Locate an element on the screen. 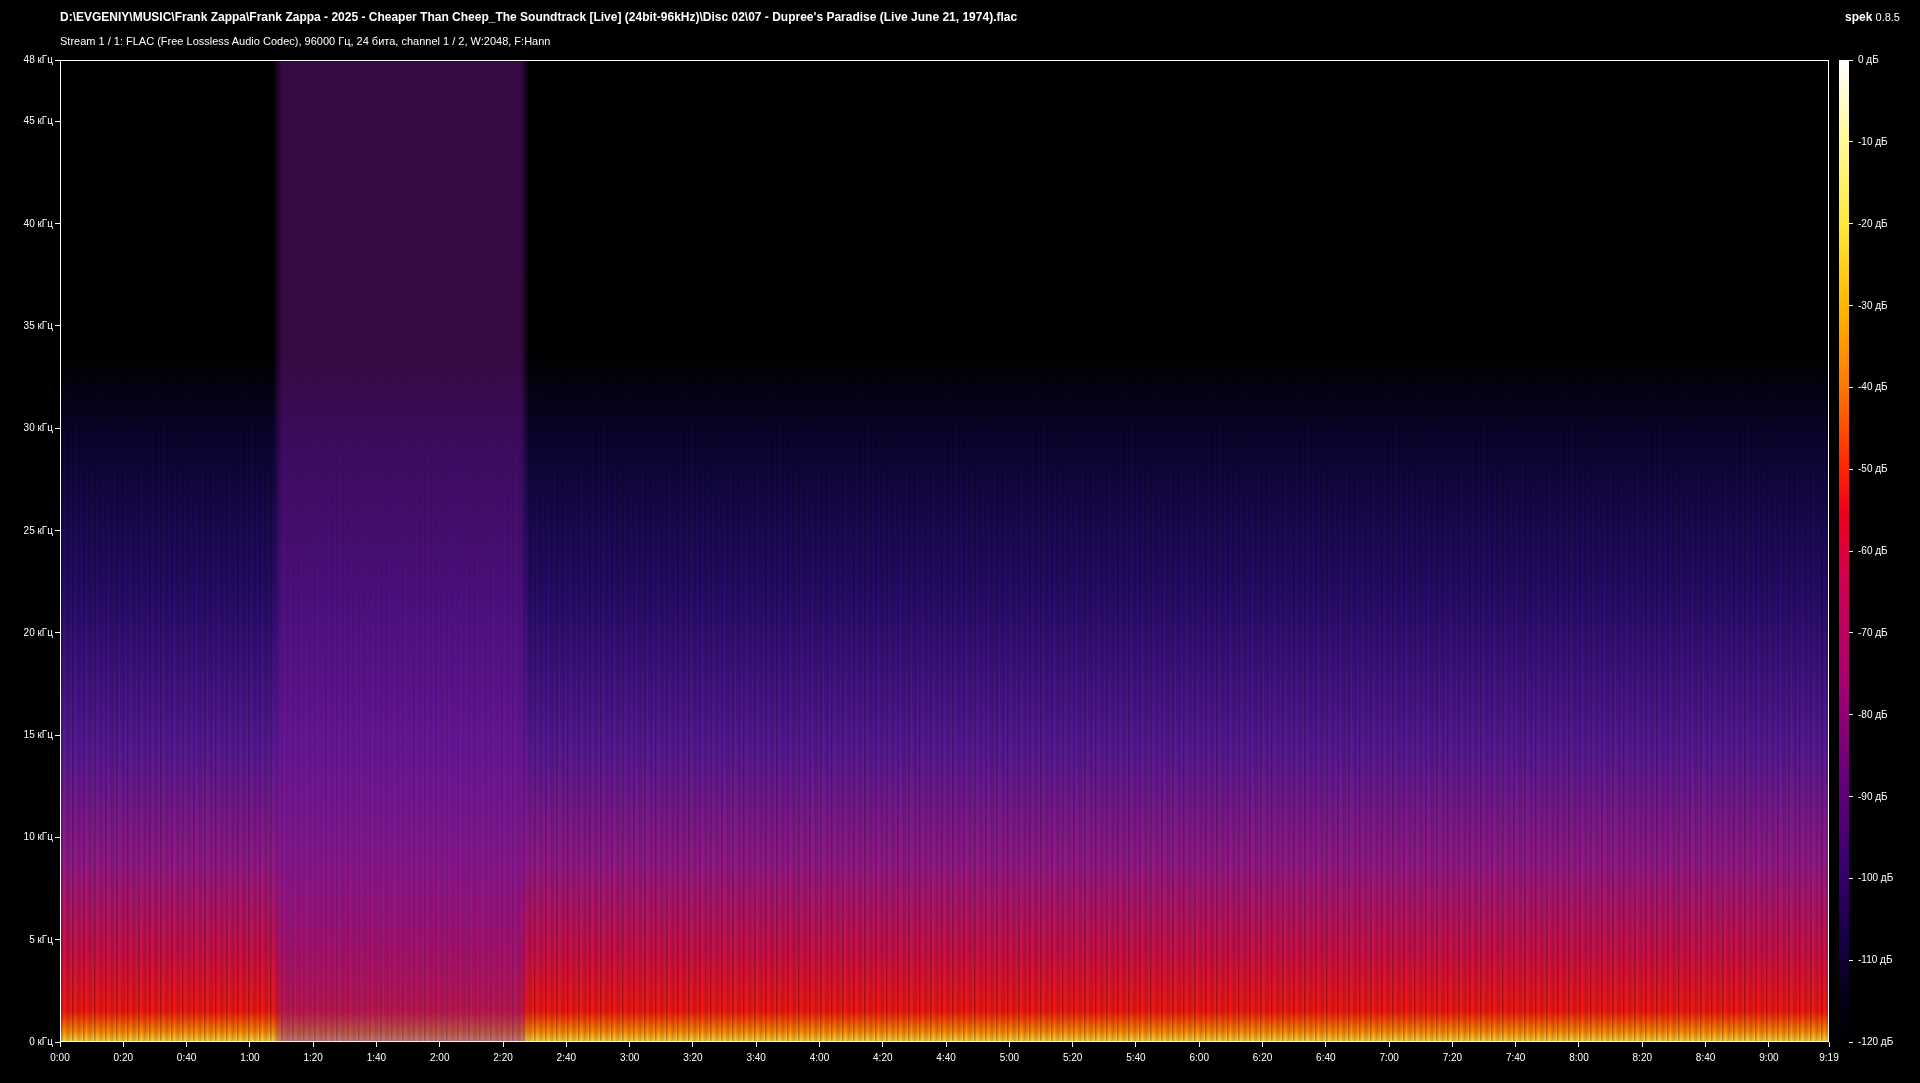 The image size is (1920, 1083). time-label: 8:00 is located at coordinates (1579, 1058).